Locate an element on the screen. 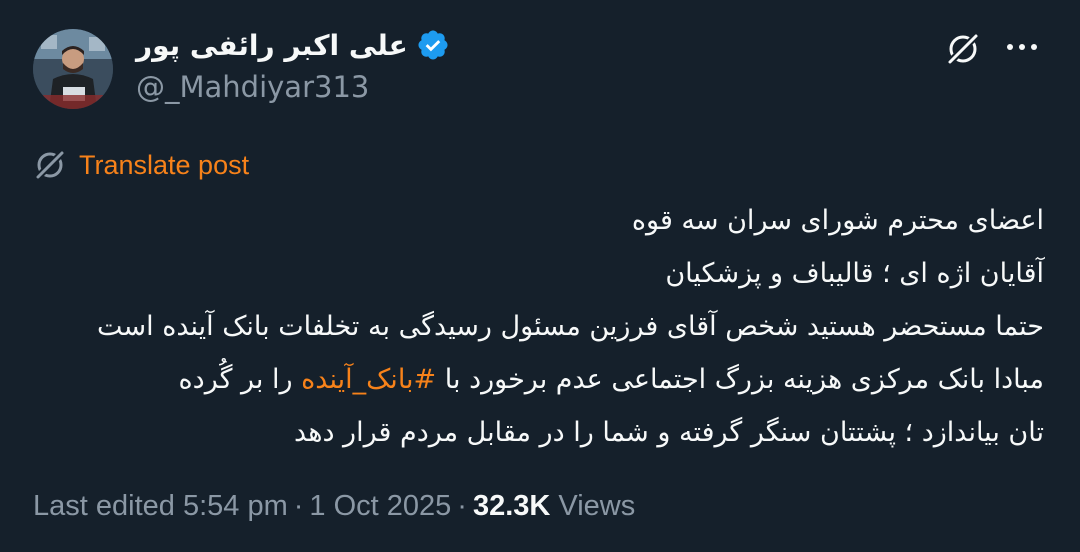  post-line: اعضای محترم شورای سران سه قوه is located at coordinates (837, 220).